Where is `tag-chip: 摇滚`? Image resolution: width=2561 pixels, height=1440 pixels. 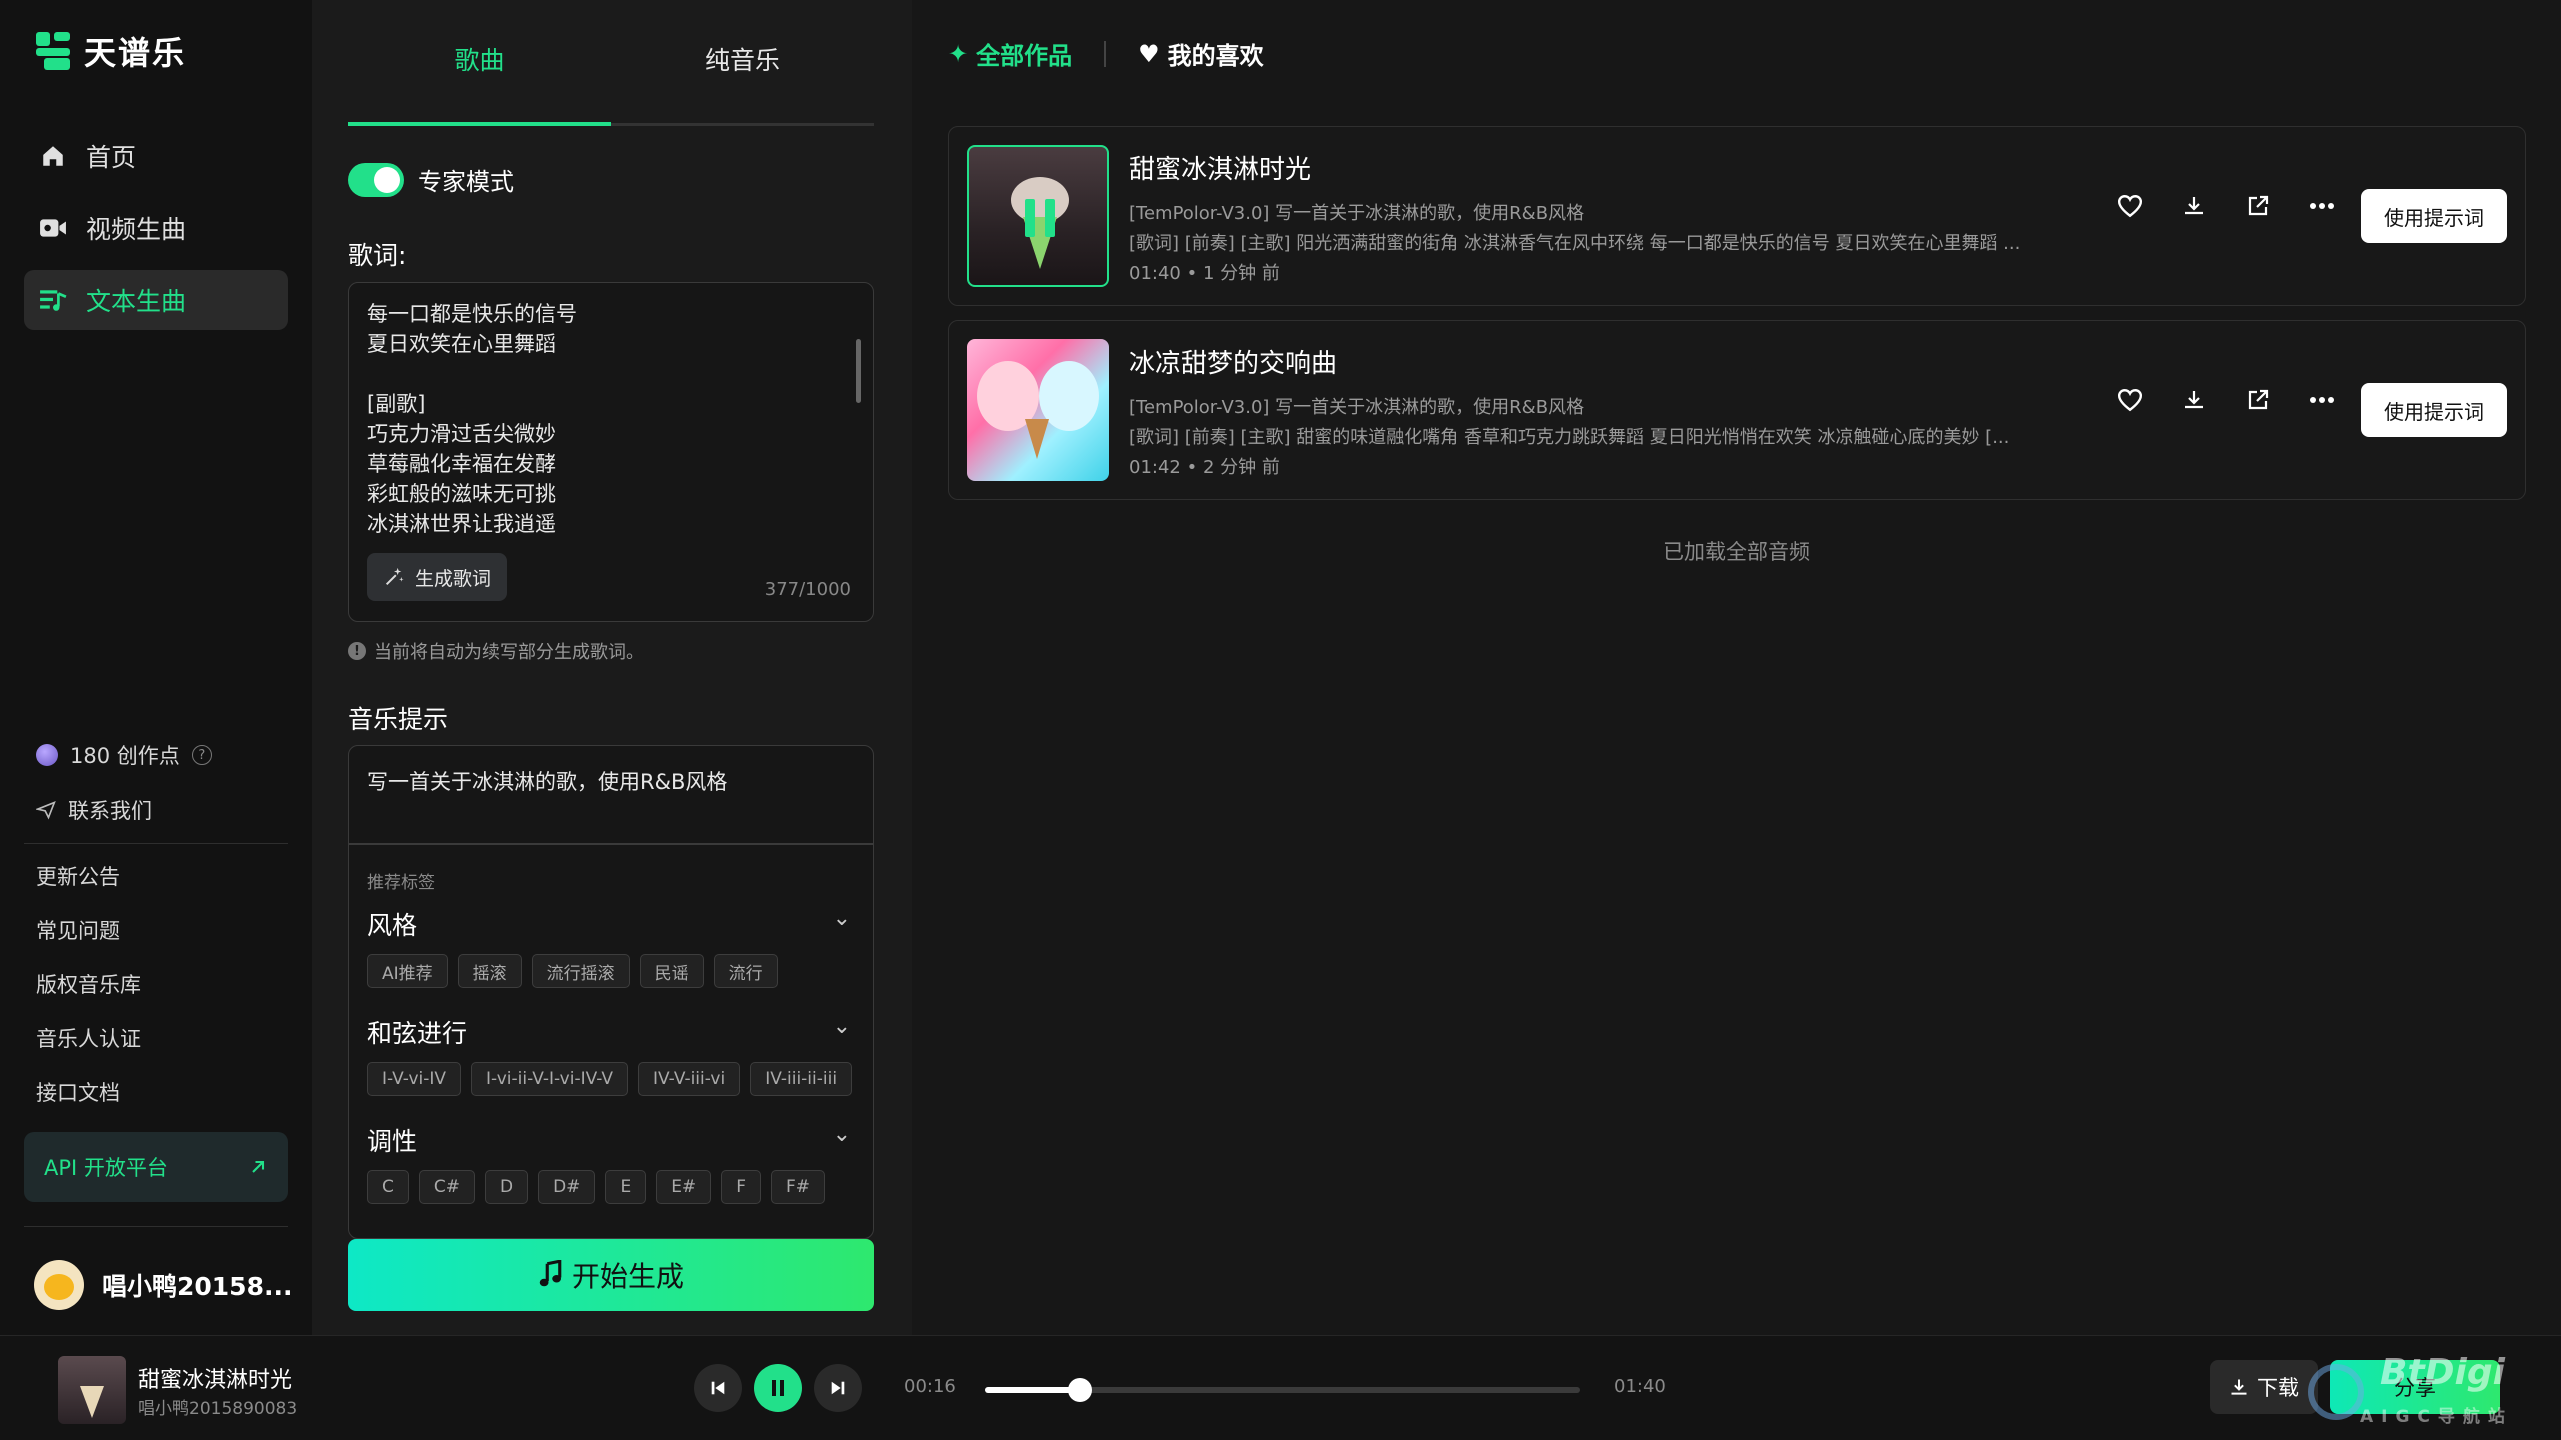
tag-chip: 摇滚 is located at coordinates (489, 971).